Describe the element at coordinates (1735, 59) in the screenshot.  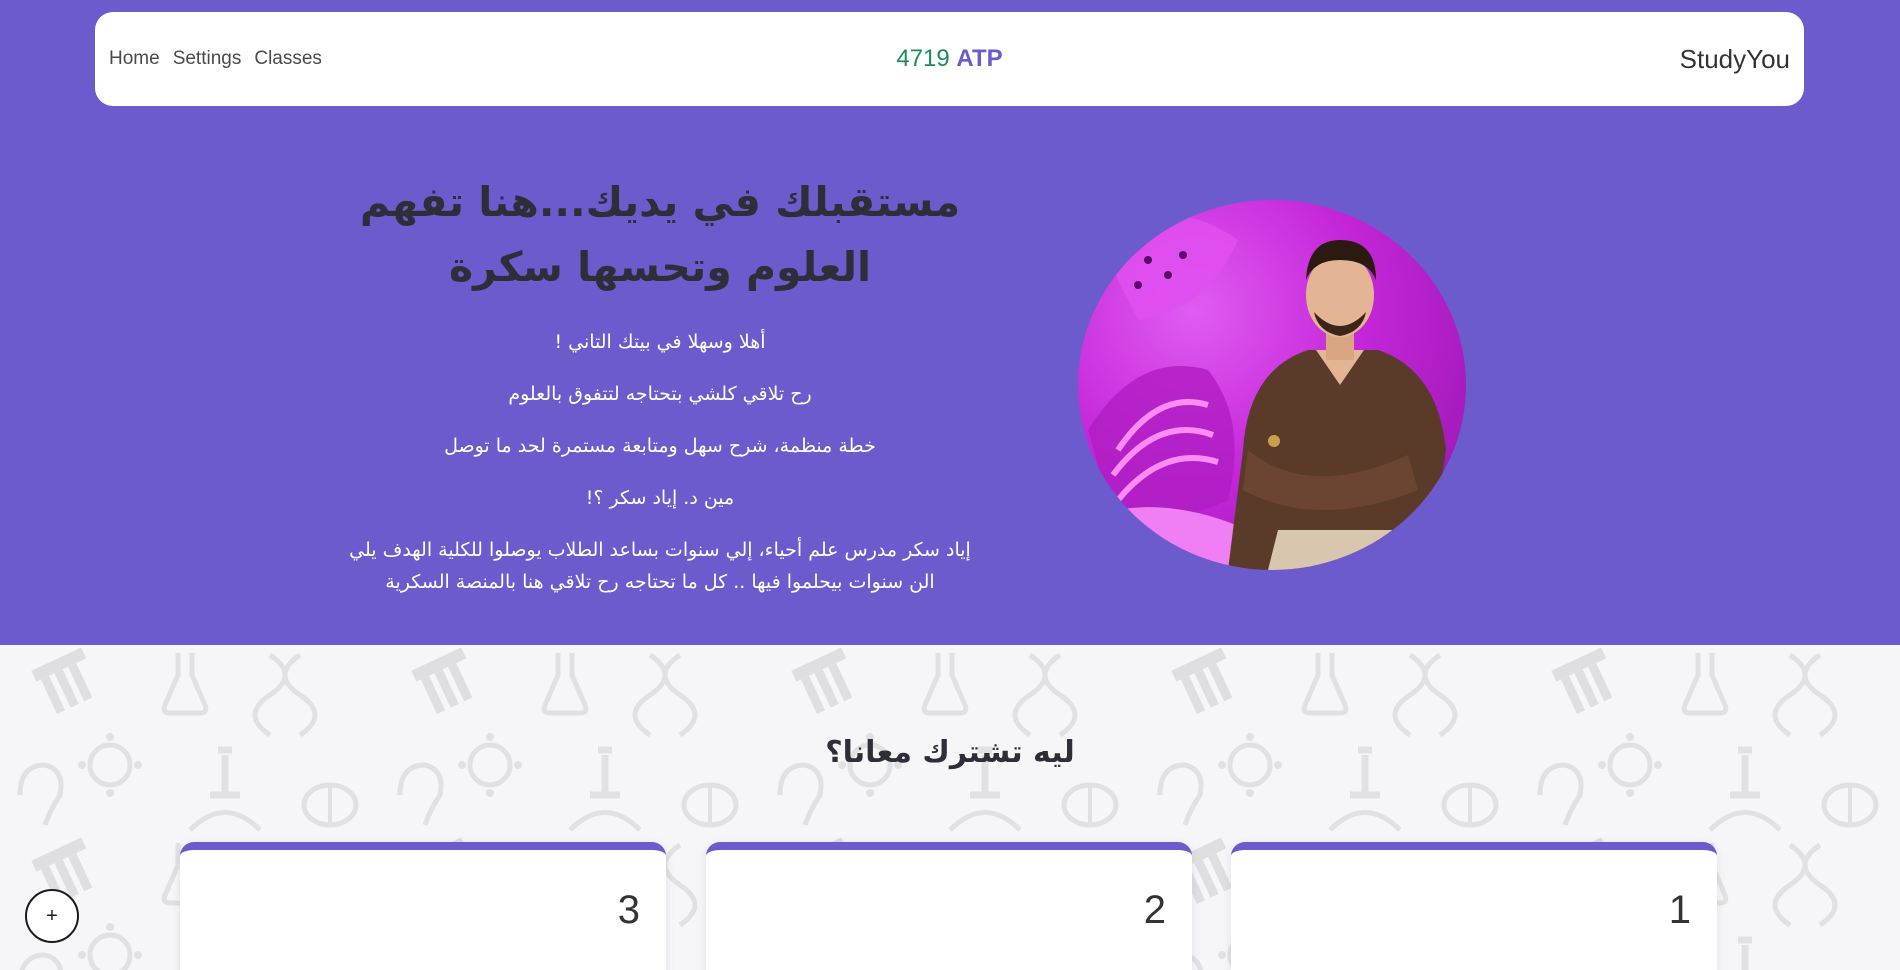
I see `brand-logo-text: StudyYou` at that location.